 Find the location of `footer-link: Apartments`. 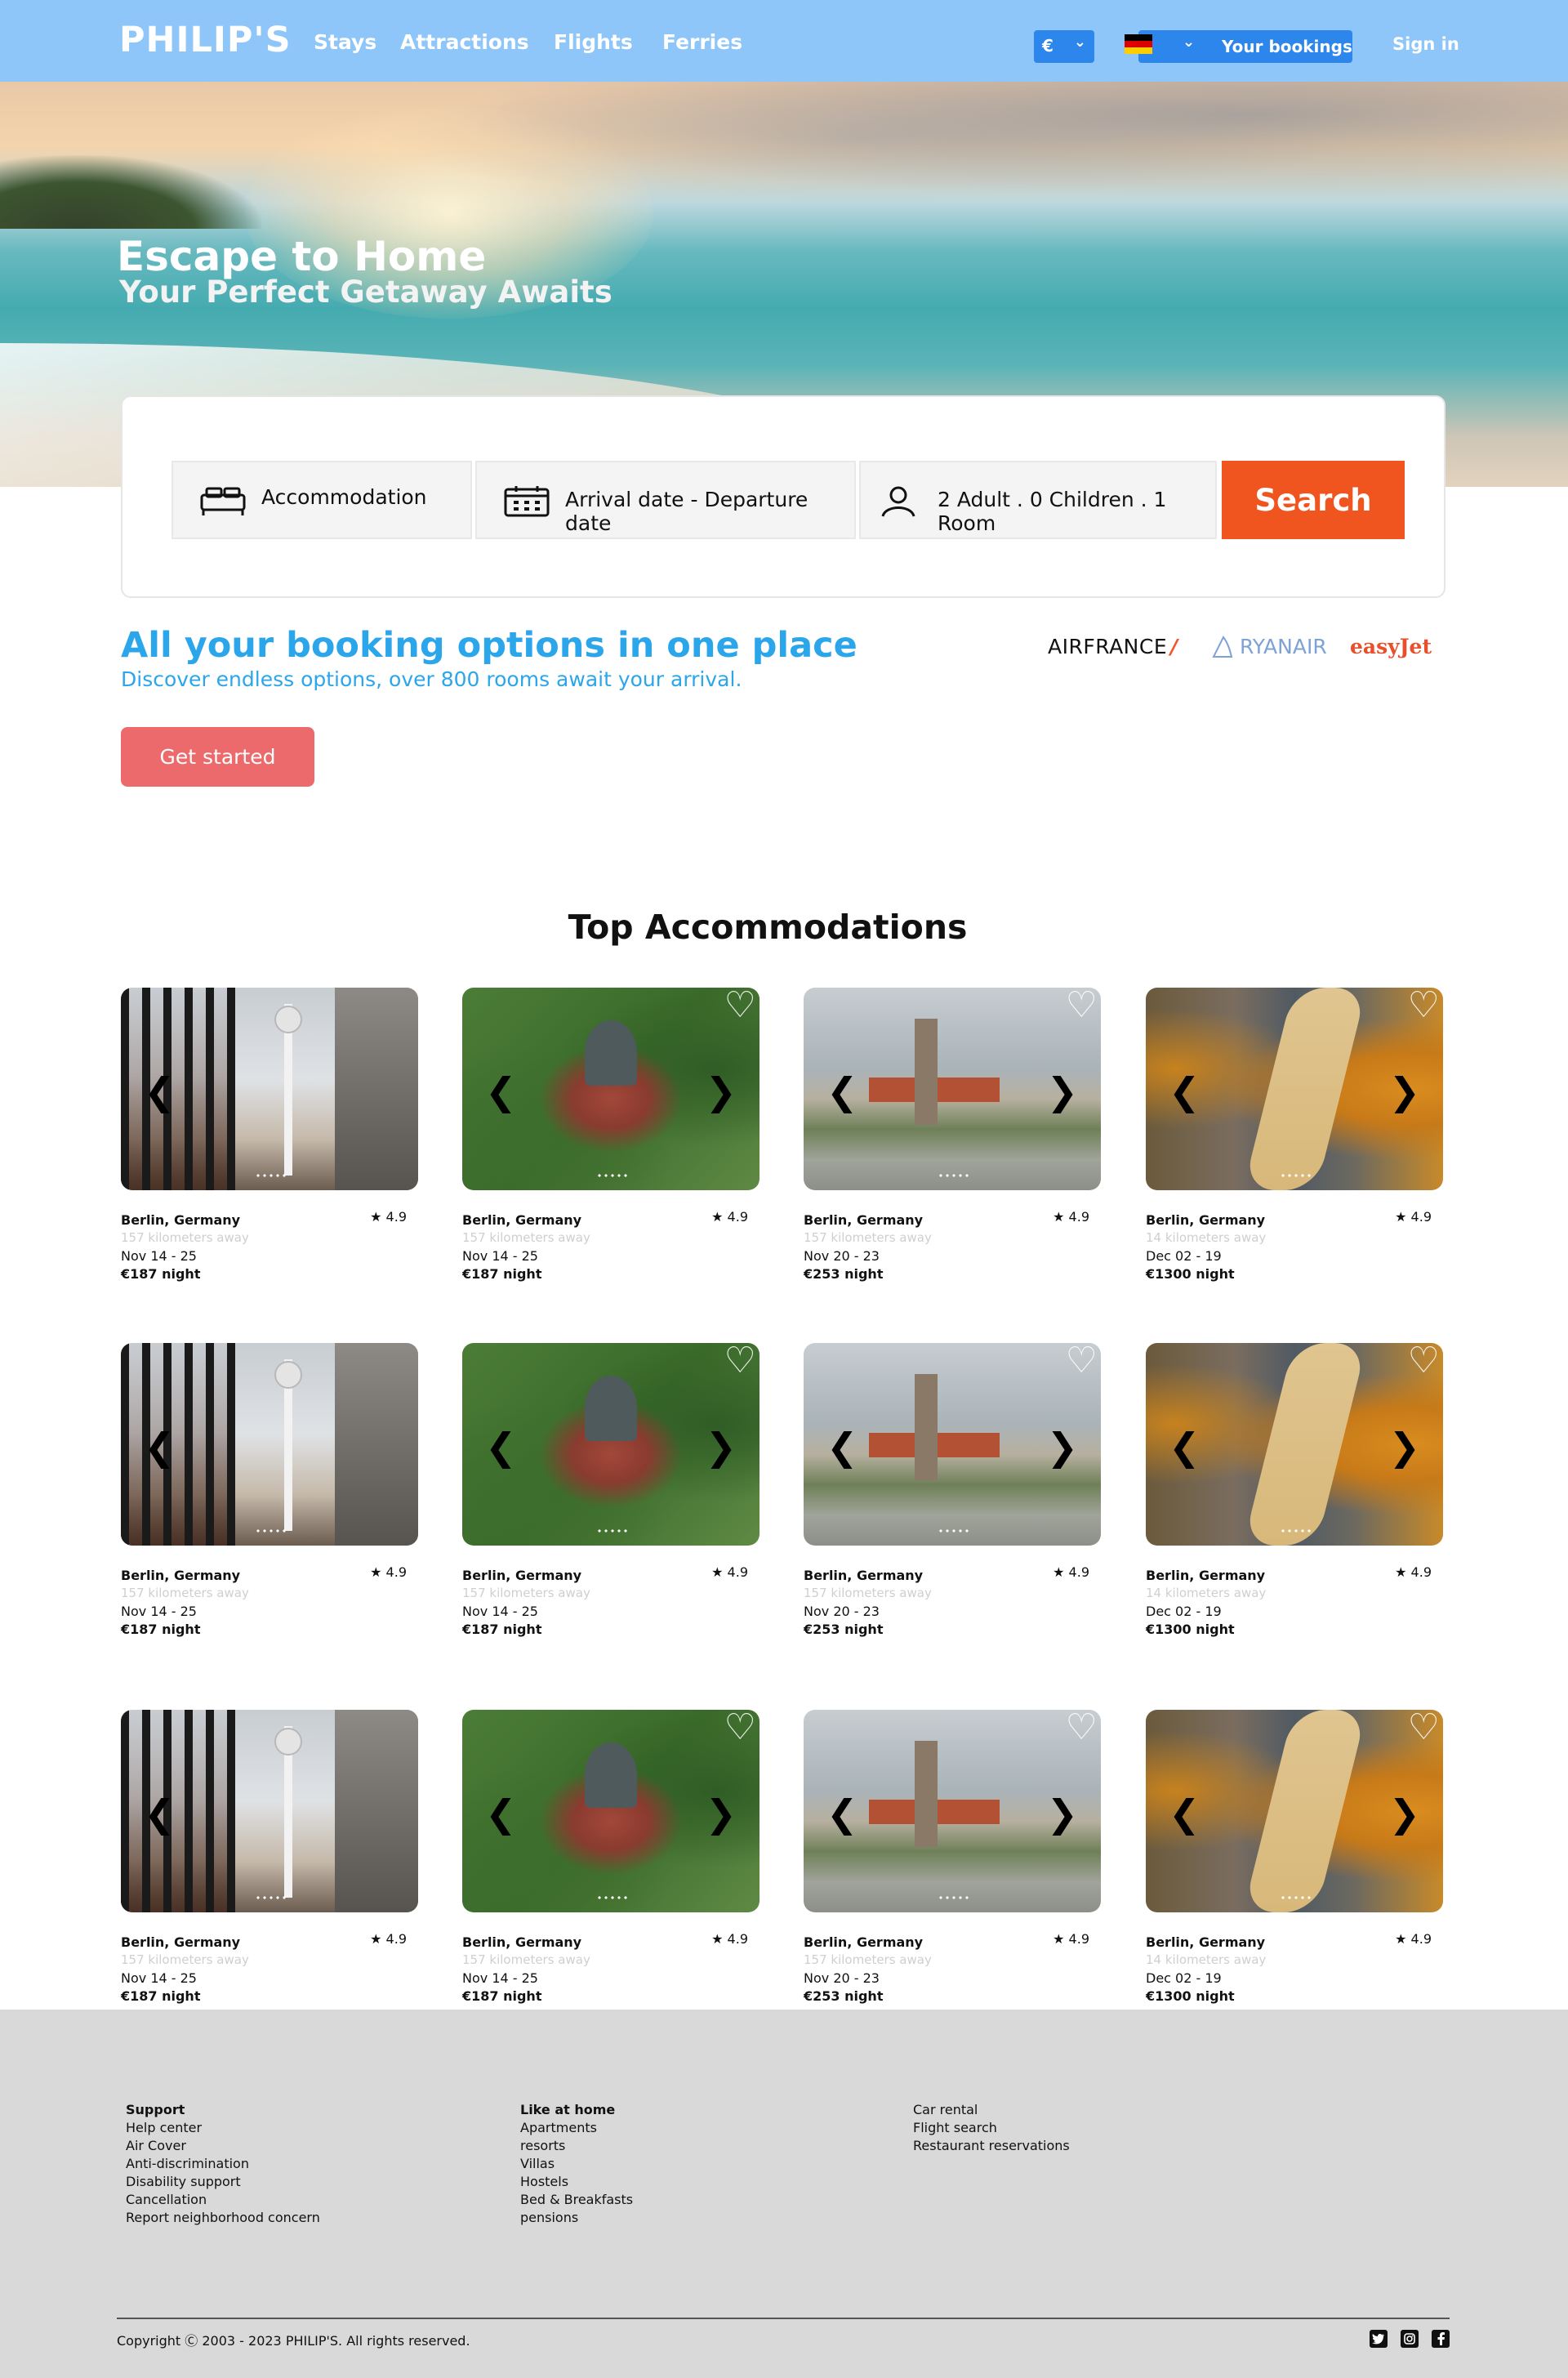

footer-link: Apartments is located at coordinates (576, 2128).